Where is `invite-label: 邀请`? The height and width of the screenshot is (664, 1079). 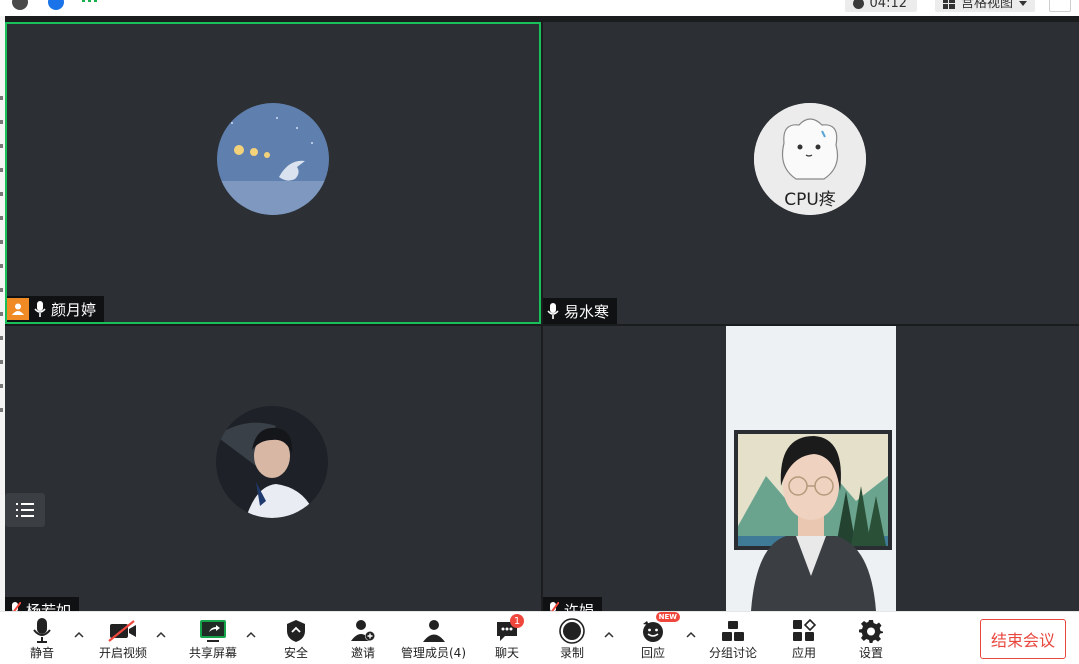
invite-label: 邀请 is located at coordinates (362, 653).